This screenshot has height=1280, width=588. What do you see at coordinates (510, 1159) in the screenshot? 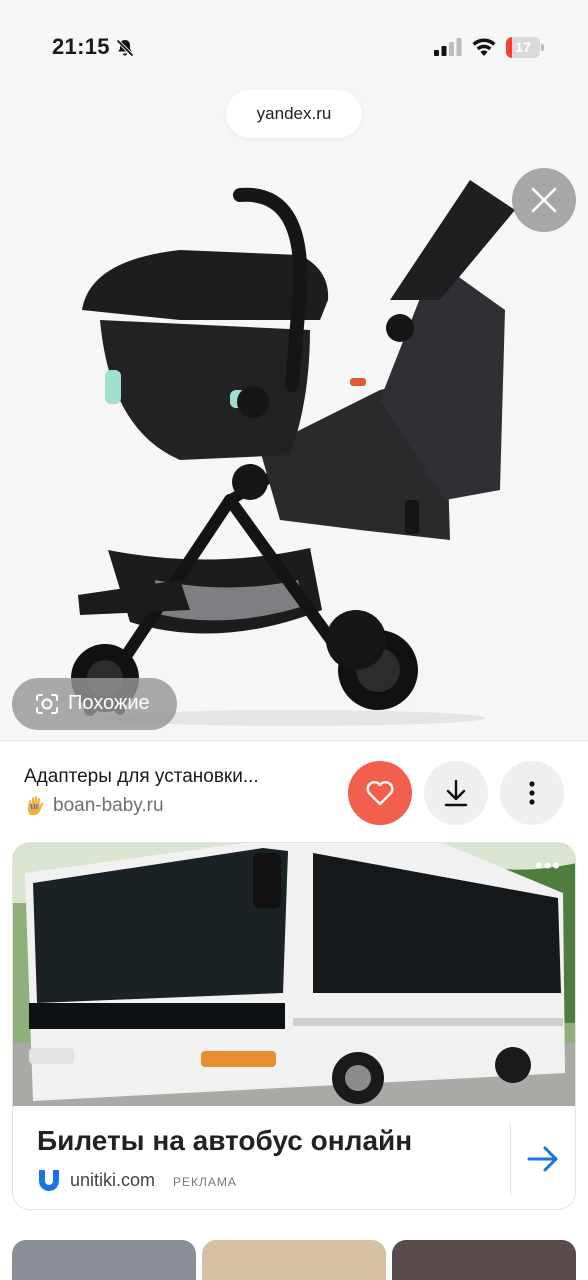
I see `ad-separator` at bounding box center [510, 1159].